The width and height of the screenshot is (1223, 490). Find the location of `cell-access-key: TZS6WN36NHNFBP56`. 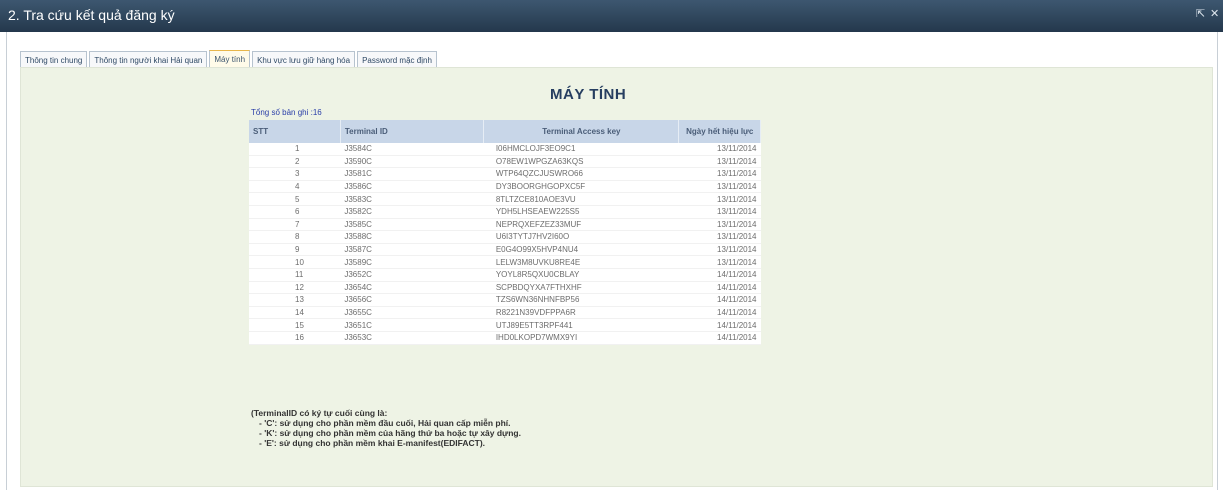

cell-access-key: TZS6WN36NHNFBP56 is located at coordinates (581, 300).